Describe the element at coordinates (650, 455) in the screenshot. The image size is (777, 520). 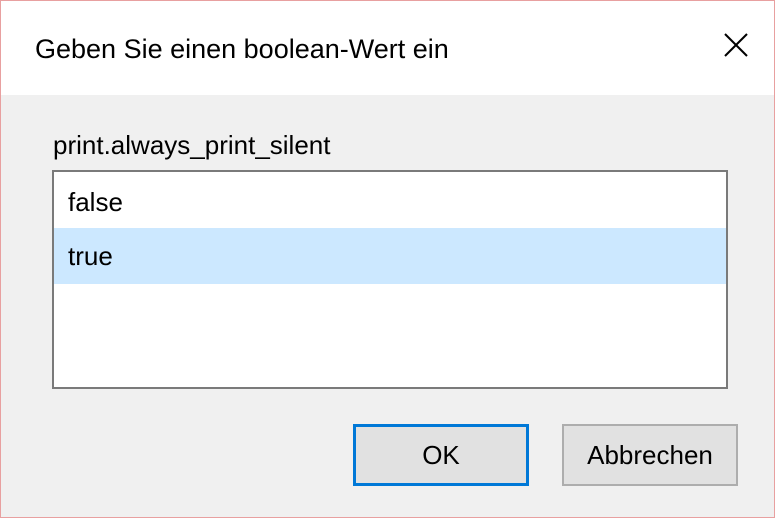
I see `cancel-button: Abbrechen` at that location.